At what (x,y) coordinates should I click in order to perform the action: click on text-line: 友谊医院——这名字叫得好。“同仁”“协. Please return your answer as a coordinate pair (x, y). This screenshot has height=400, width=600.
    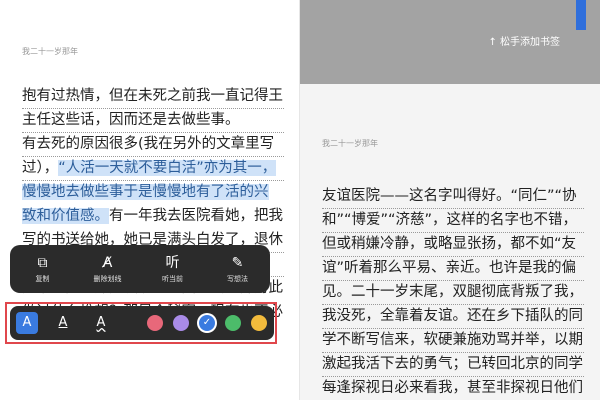
    Looking at the image, I should click on (453, 196).